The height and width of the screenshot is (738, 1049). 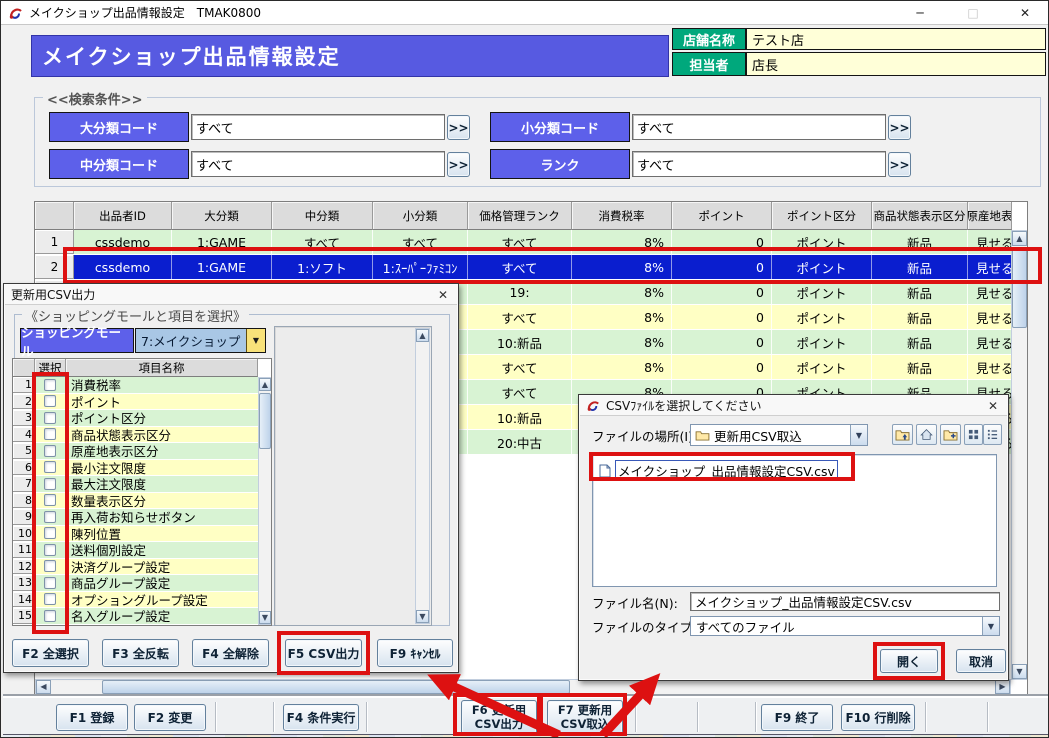 I want to click on item-row: 10 陳列位置, so click(x=142, y=533).